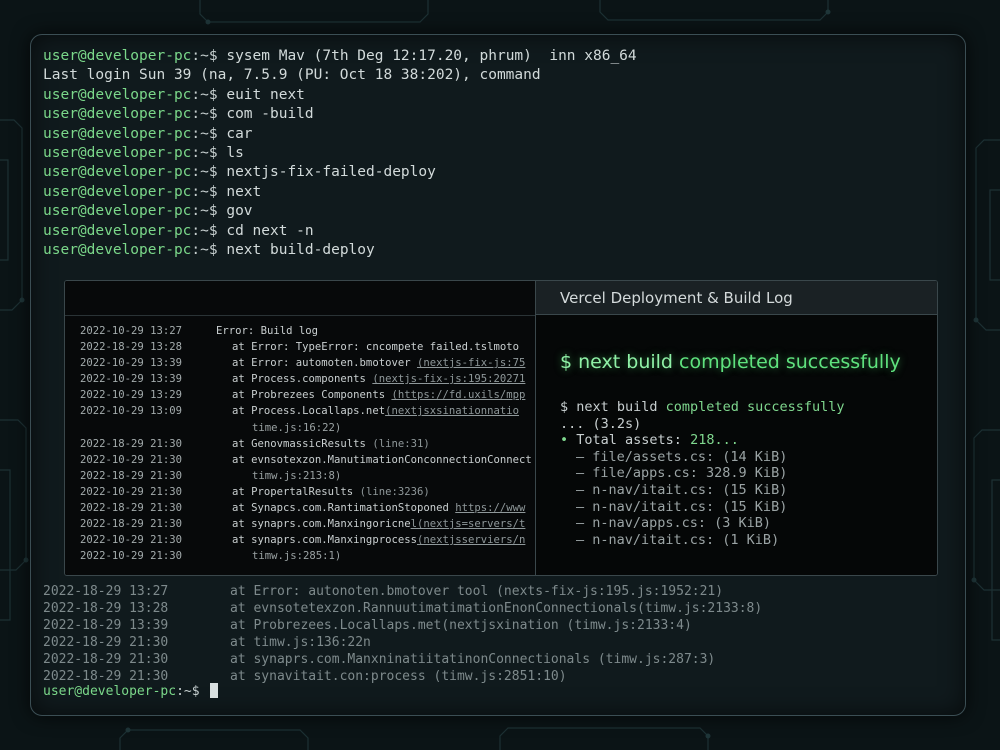 This screenshot has width=1000, height=750. I want to click on command-text: ls, so click(230, 152).